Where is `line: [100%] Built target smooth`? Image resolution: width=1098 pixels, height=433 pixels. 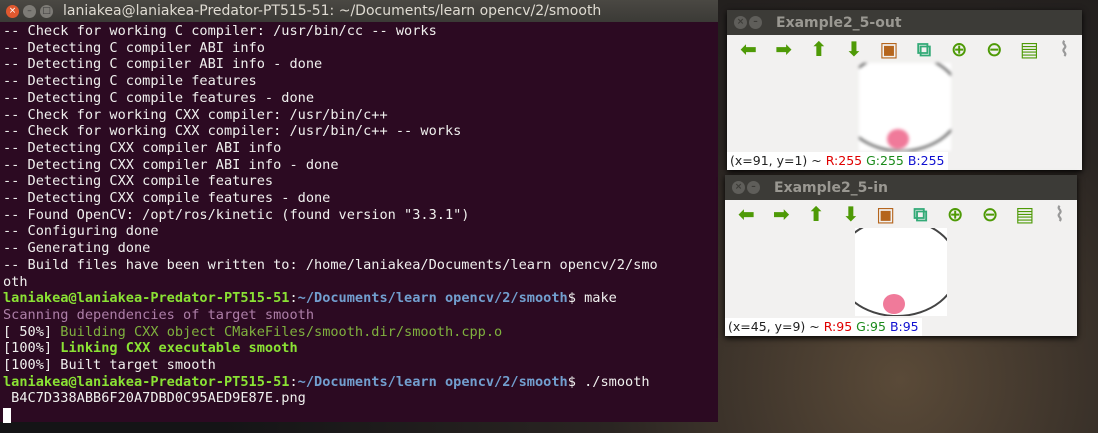
line: [100%] Built target smooth is located at coordinates (109, 365).